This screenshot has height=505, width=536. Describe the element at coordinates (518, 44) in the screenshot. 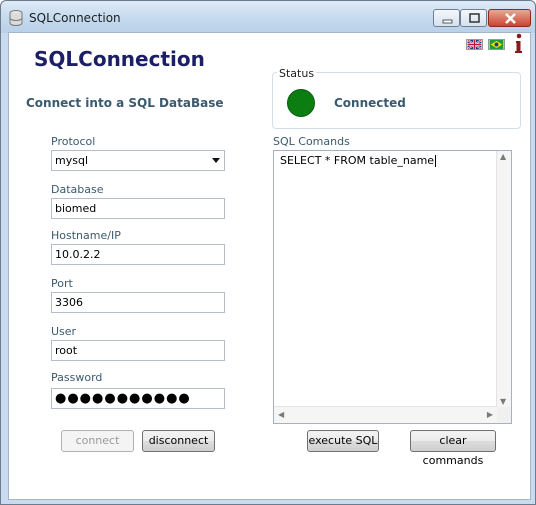

I see `info-icon` at that location.